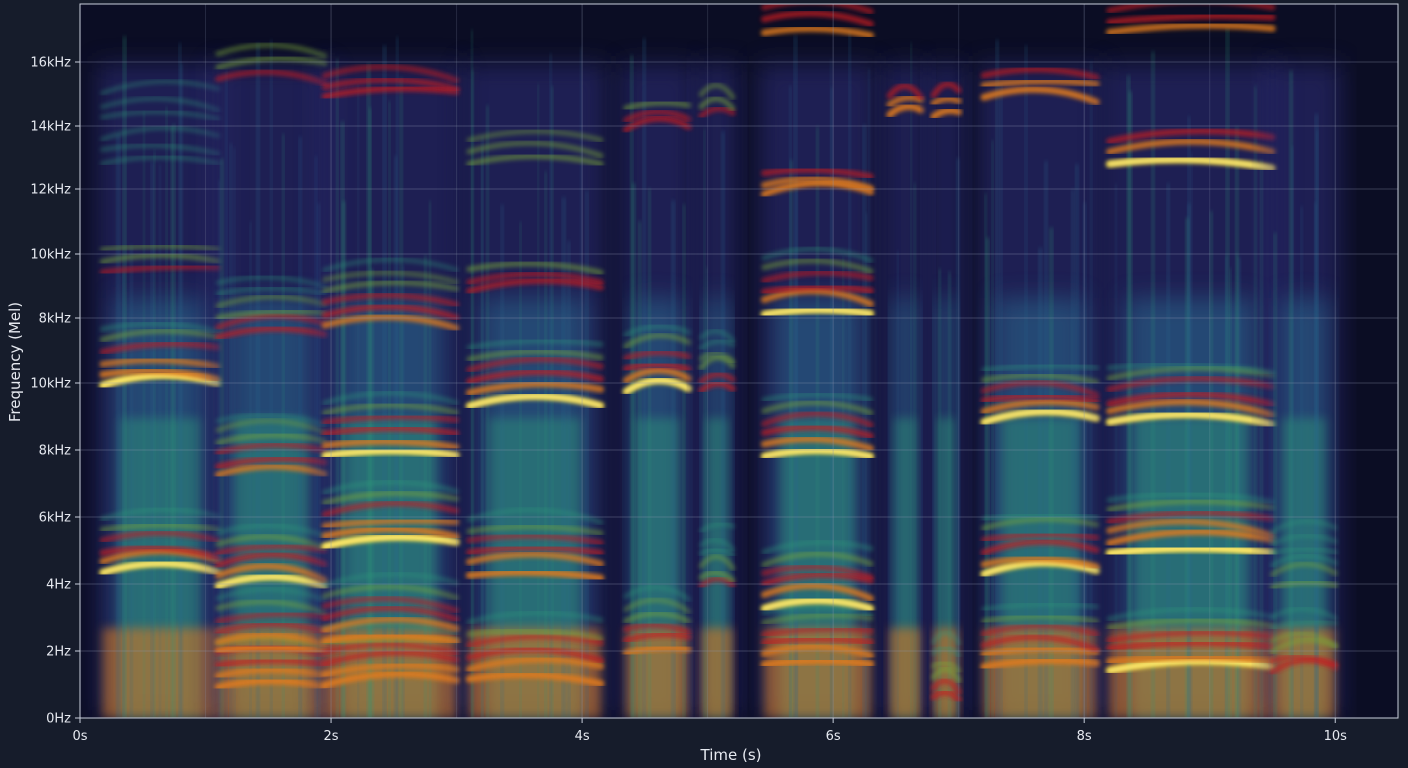  I want to click on y-tick-label: 4Hz, so click(58, 585).